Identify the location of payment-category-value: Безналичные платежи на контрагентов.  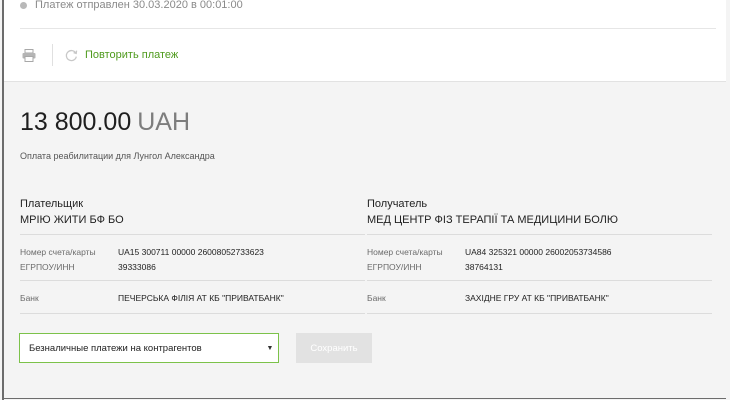
(115, 348).